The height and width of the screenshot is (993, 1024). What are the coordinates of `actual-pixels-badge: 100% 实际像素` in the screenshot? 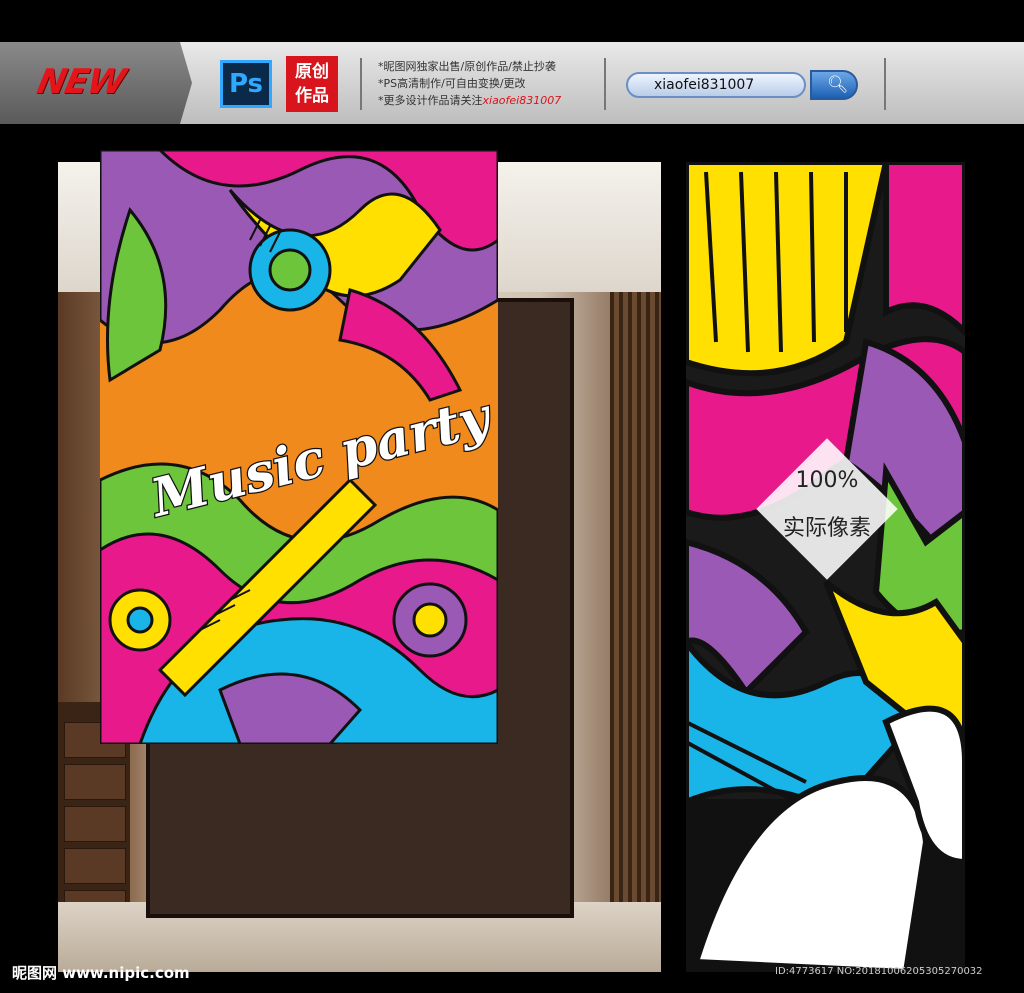 It's located at (827, 509).